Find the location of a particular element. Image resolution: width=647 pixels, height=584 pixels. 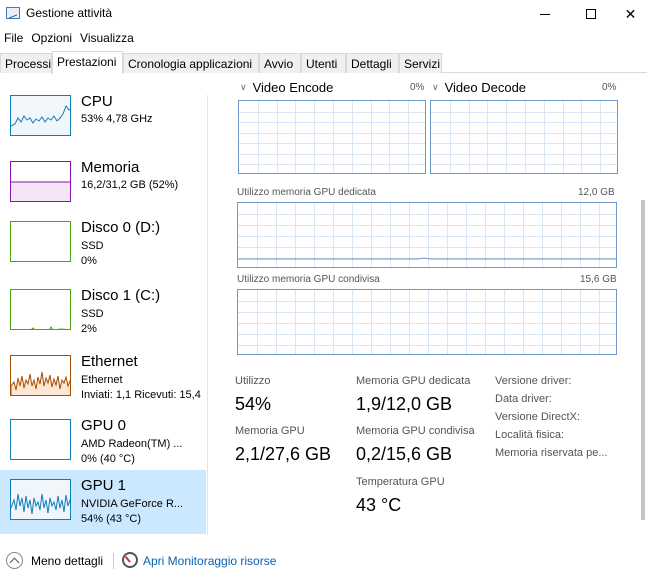

footer: Meno dettagli Apri Monitoraggio risorse is located at coordinates (323, 562).